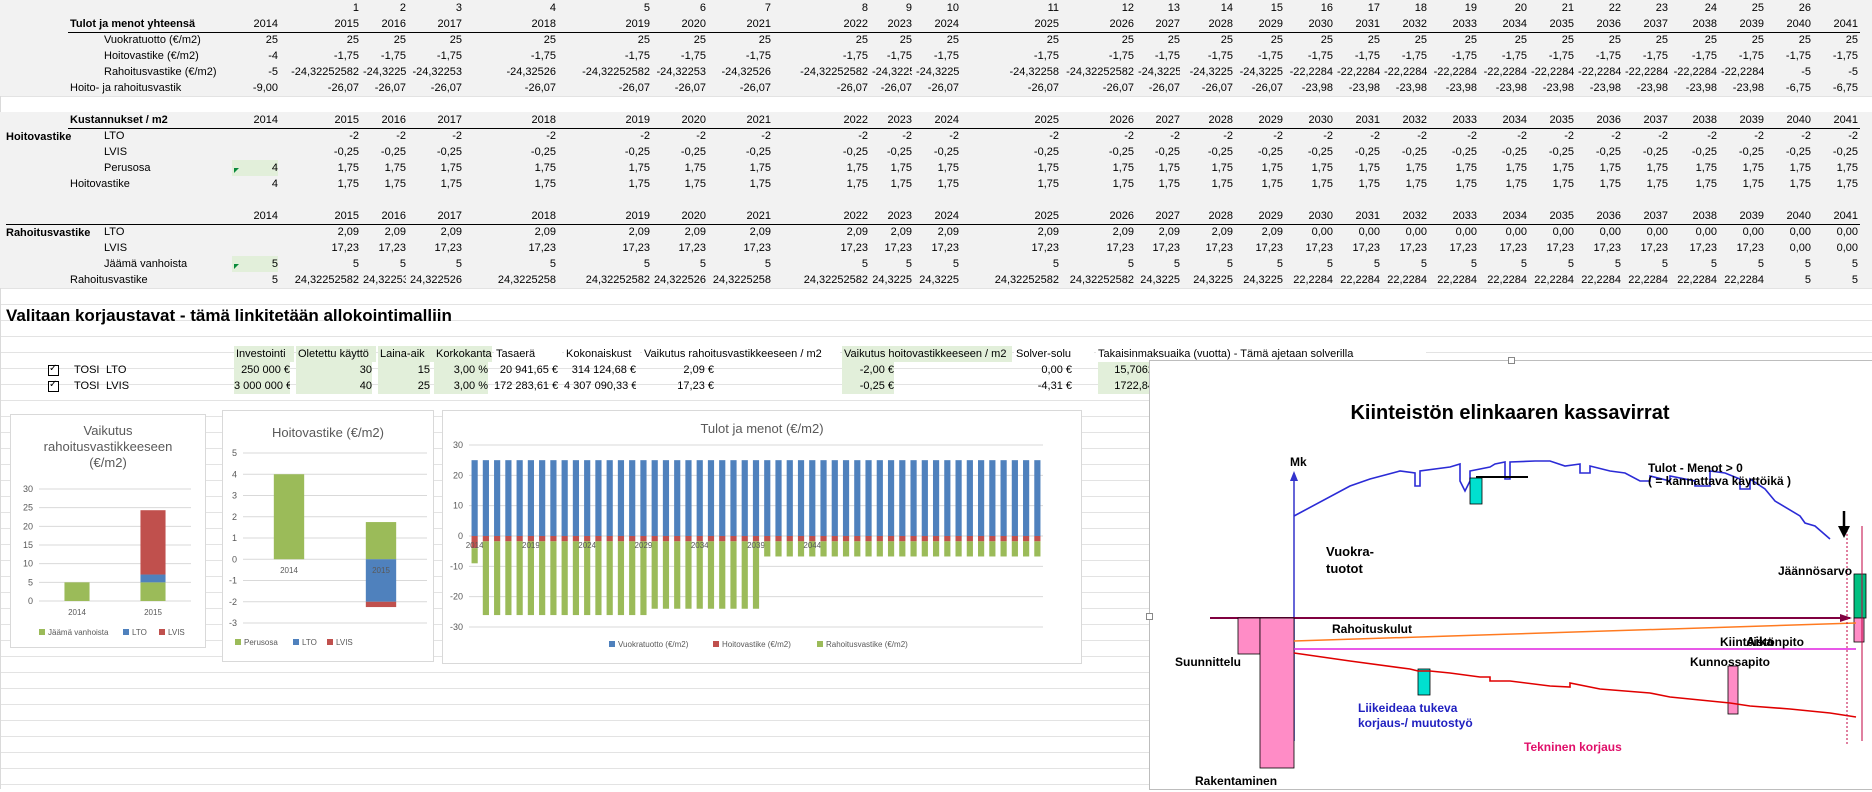 The width and height of the screenshot is (1872, 792). I want to click on selection-header: Laina-aik, so click(406, 354).